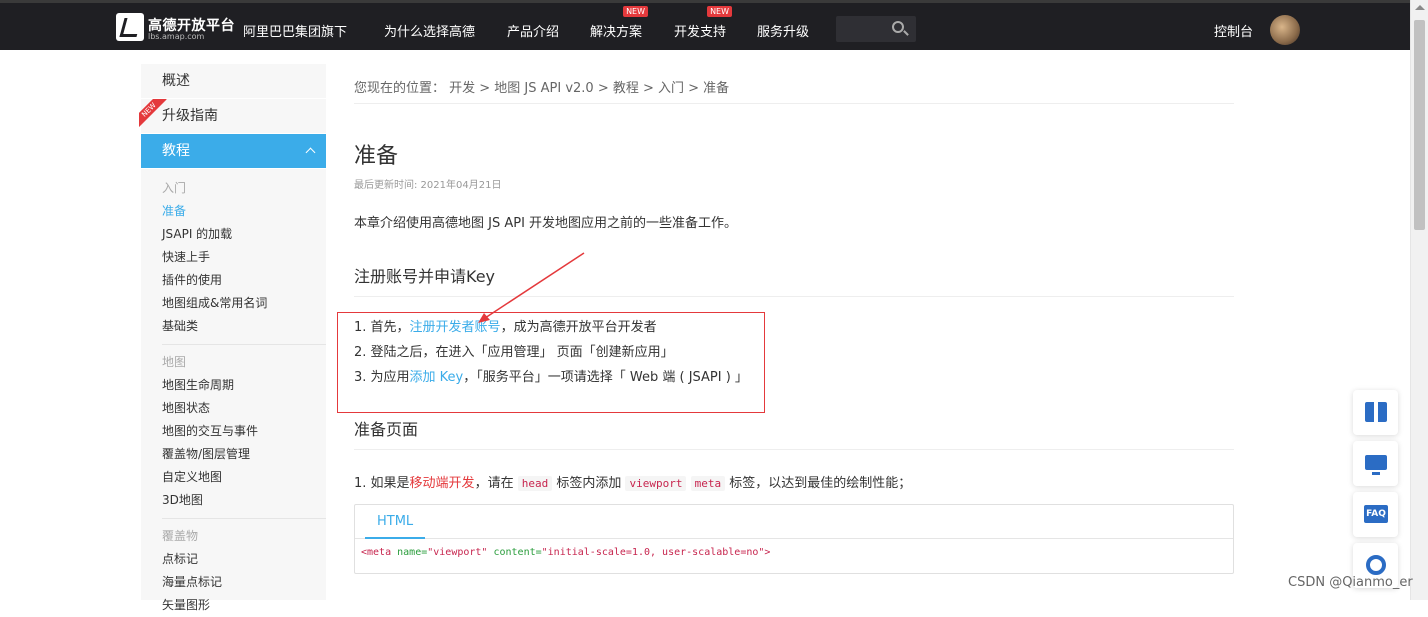  Describe the element at coordinates (232, 116) in the screenshot. I see `sidebar-item-upgrade-guide: NEW 升级指南` at that location.